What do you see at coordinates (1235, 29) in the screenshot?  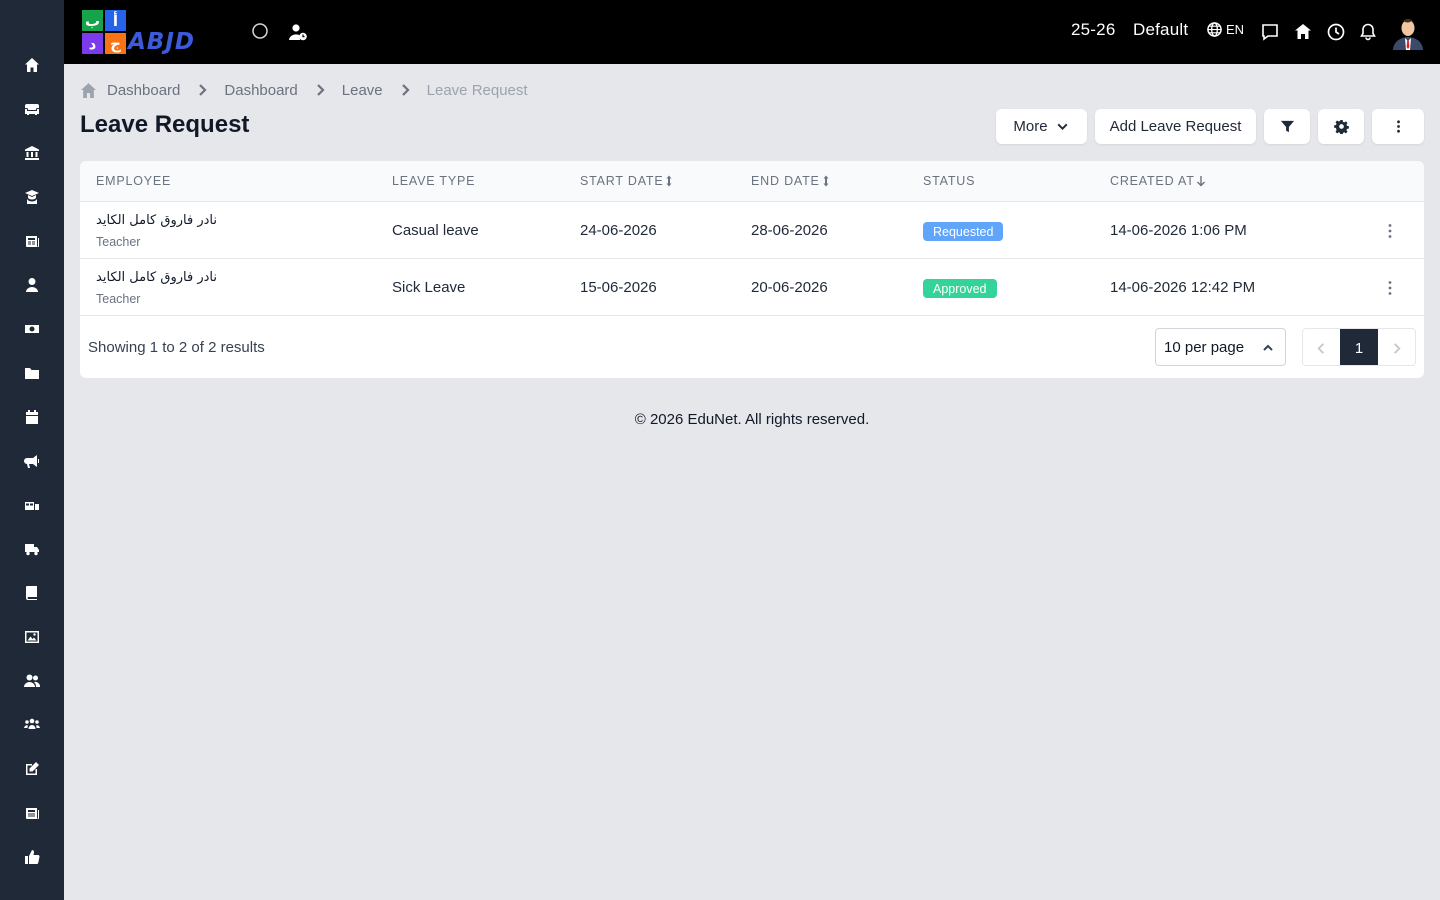 I see `language-label: EN` at bounding box center [1235, 29].